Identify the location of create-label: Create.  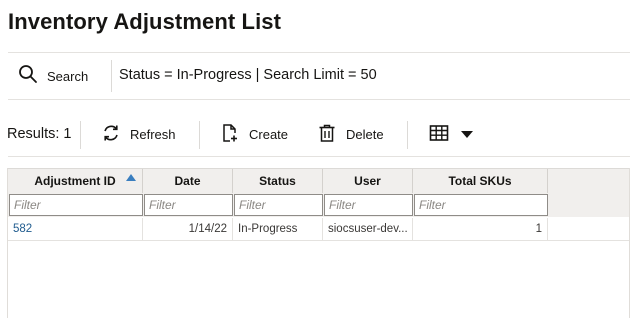
(269, 134).